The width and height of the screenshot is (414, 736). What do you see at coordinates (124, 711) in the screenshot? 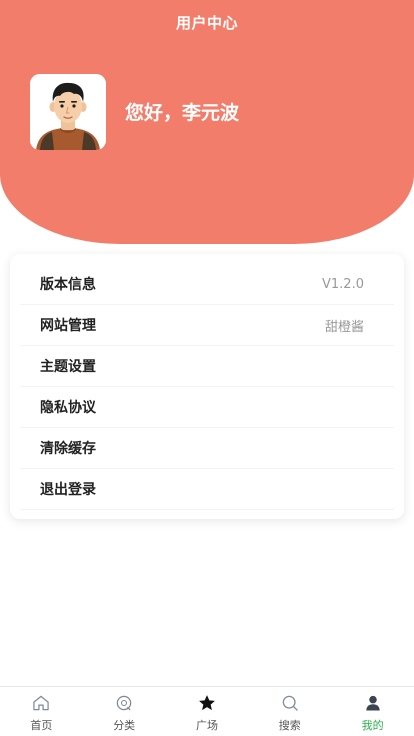
I see `tab-category: 分类` at bounding box center [124, 711].